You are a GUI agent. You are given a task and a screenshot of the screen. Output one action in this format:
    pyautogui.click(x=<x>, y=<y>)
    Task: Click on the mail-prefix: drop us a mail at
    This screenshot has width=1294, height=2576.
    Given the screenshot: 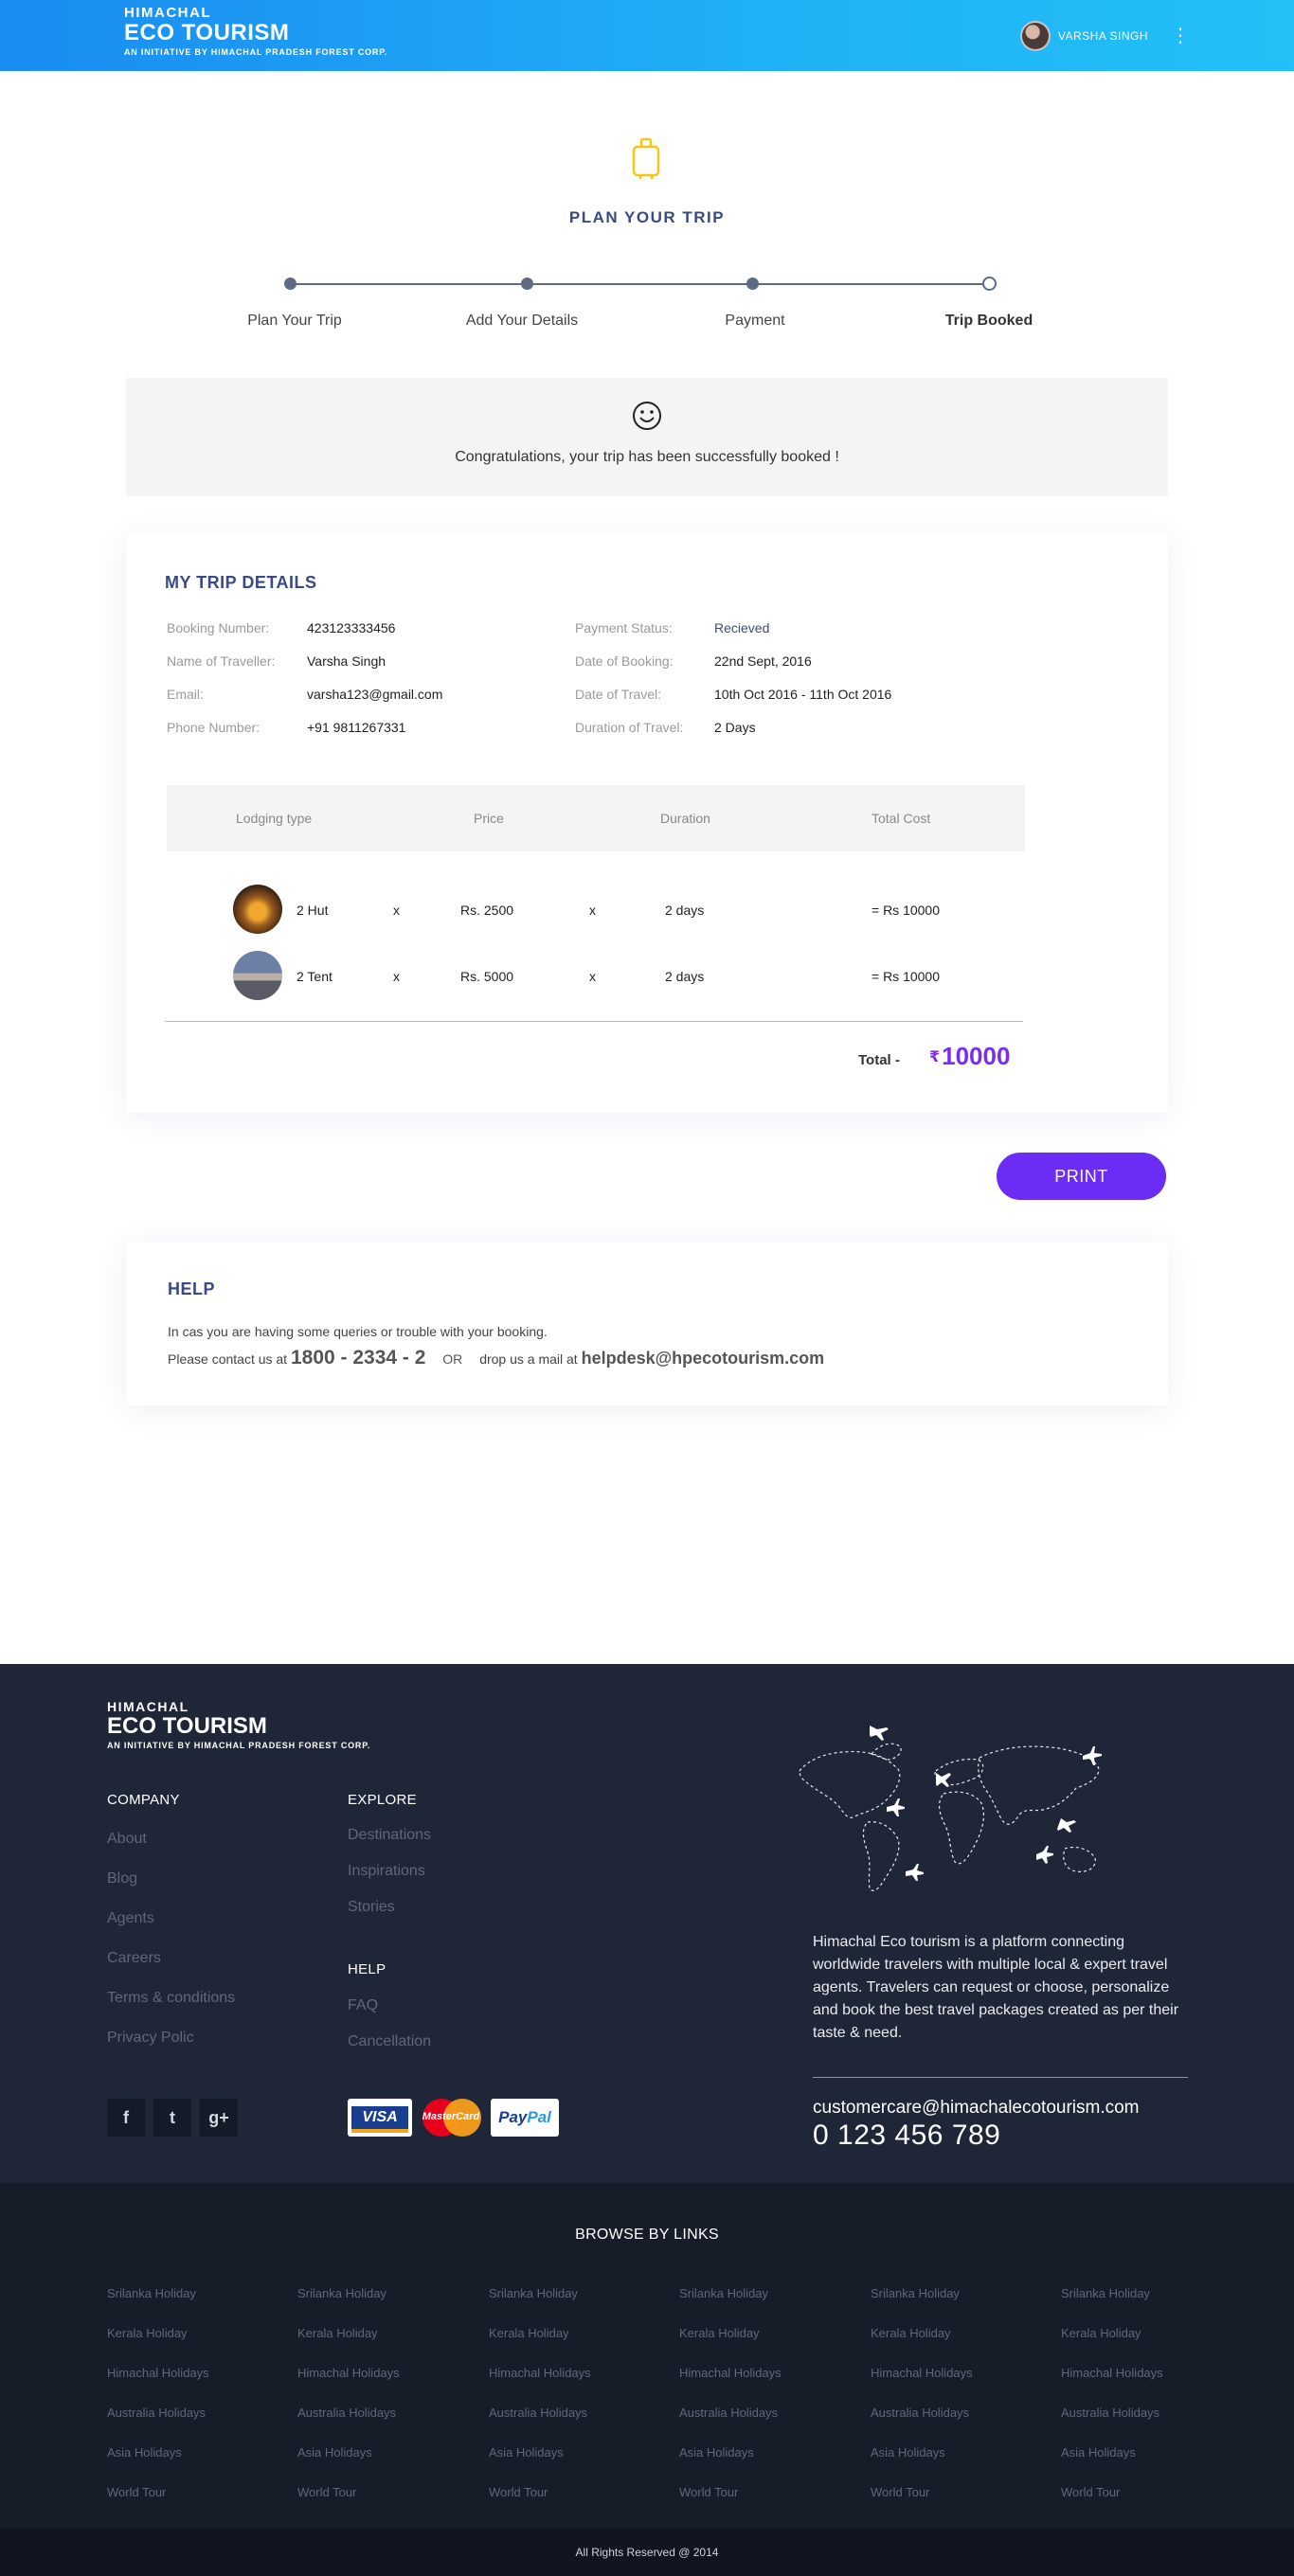 What is the action you would take?
    pyautogui.click(x=528, y=1359)
    